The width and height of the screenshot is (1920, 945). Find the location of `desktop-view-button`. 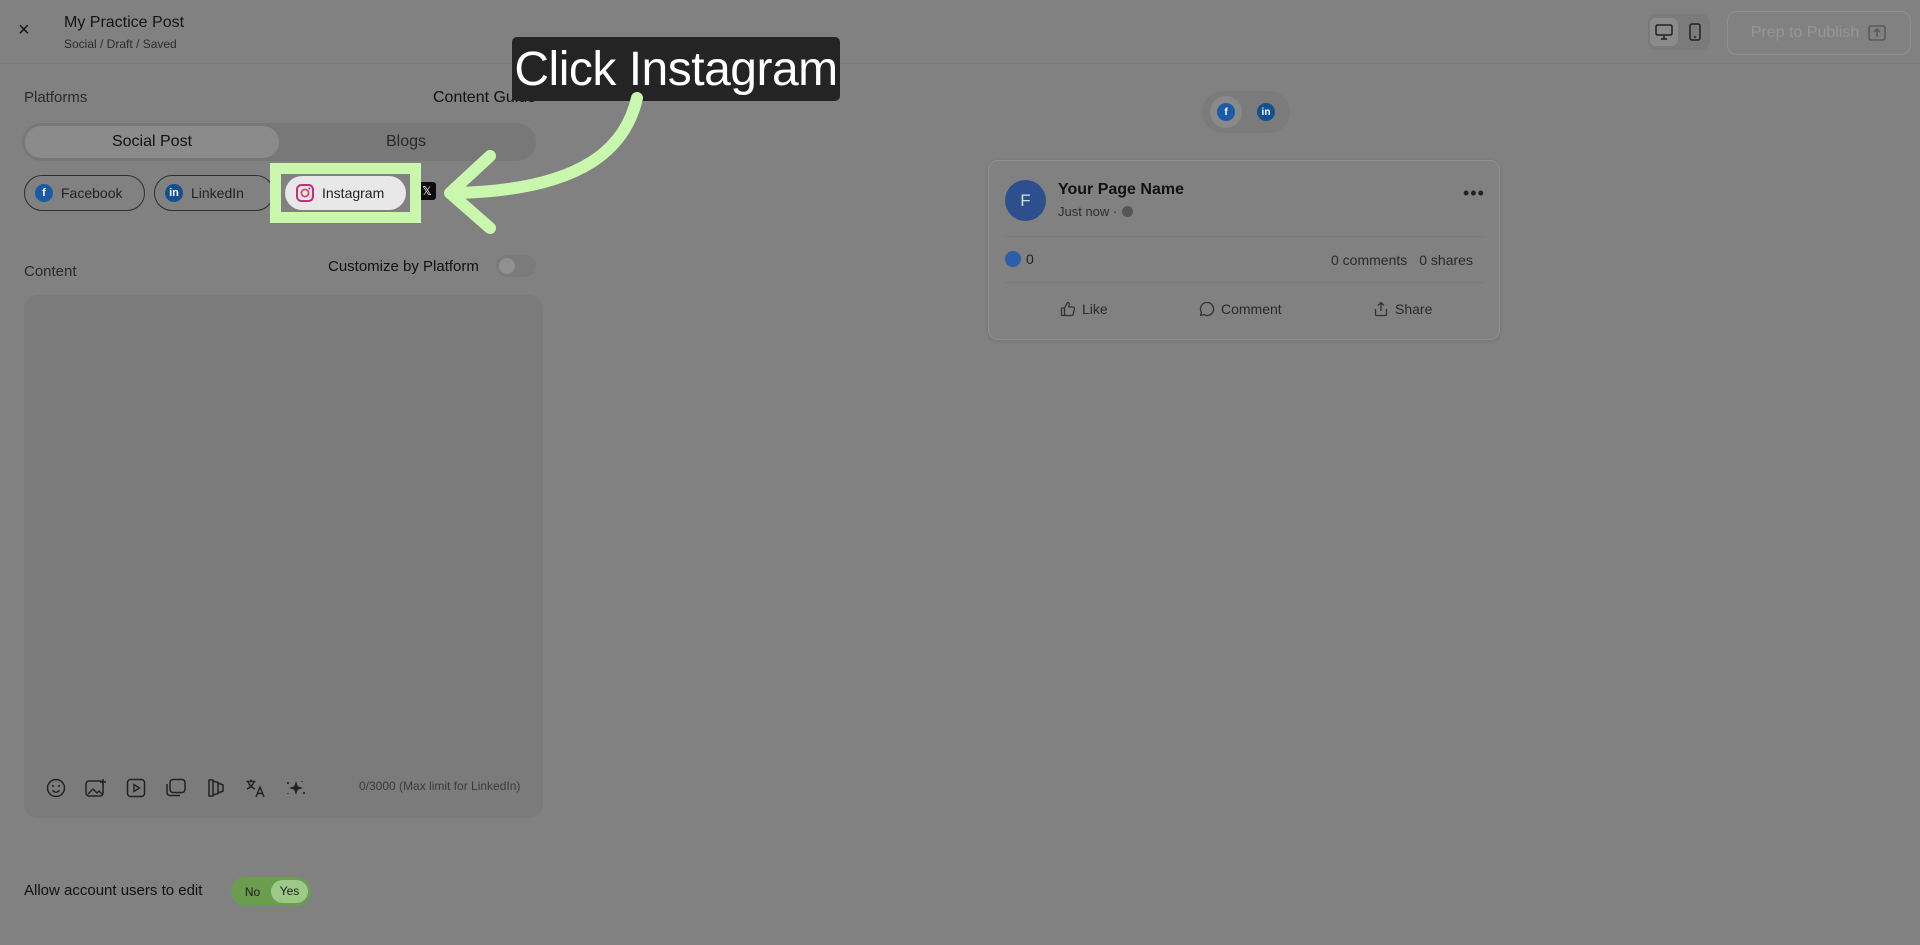

desktop-view-button is located at coordinates (1663, 32).